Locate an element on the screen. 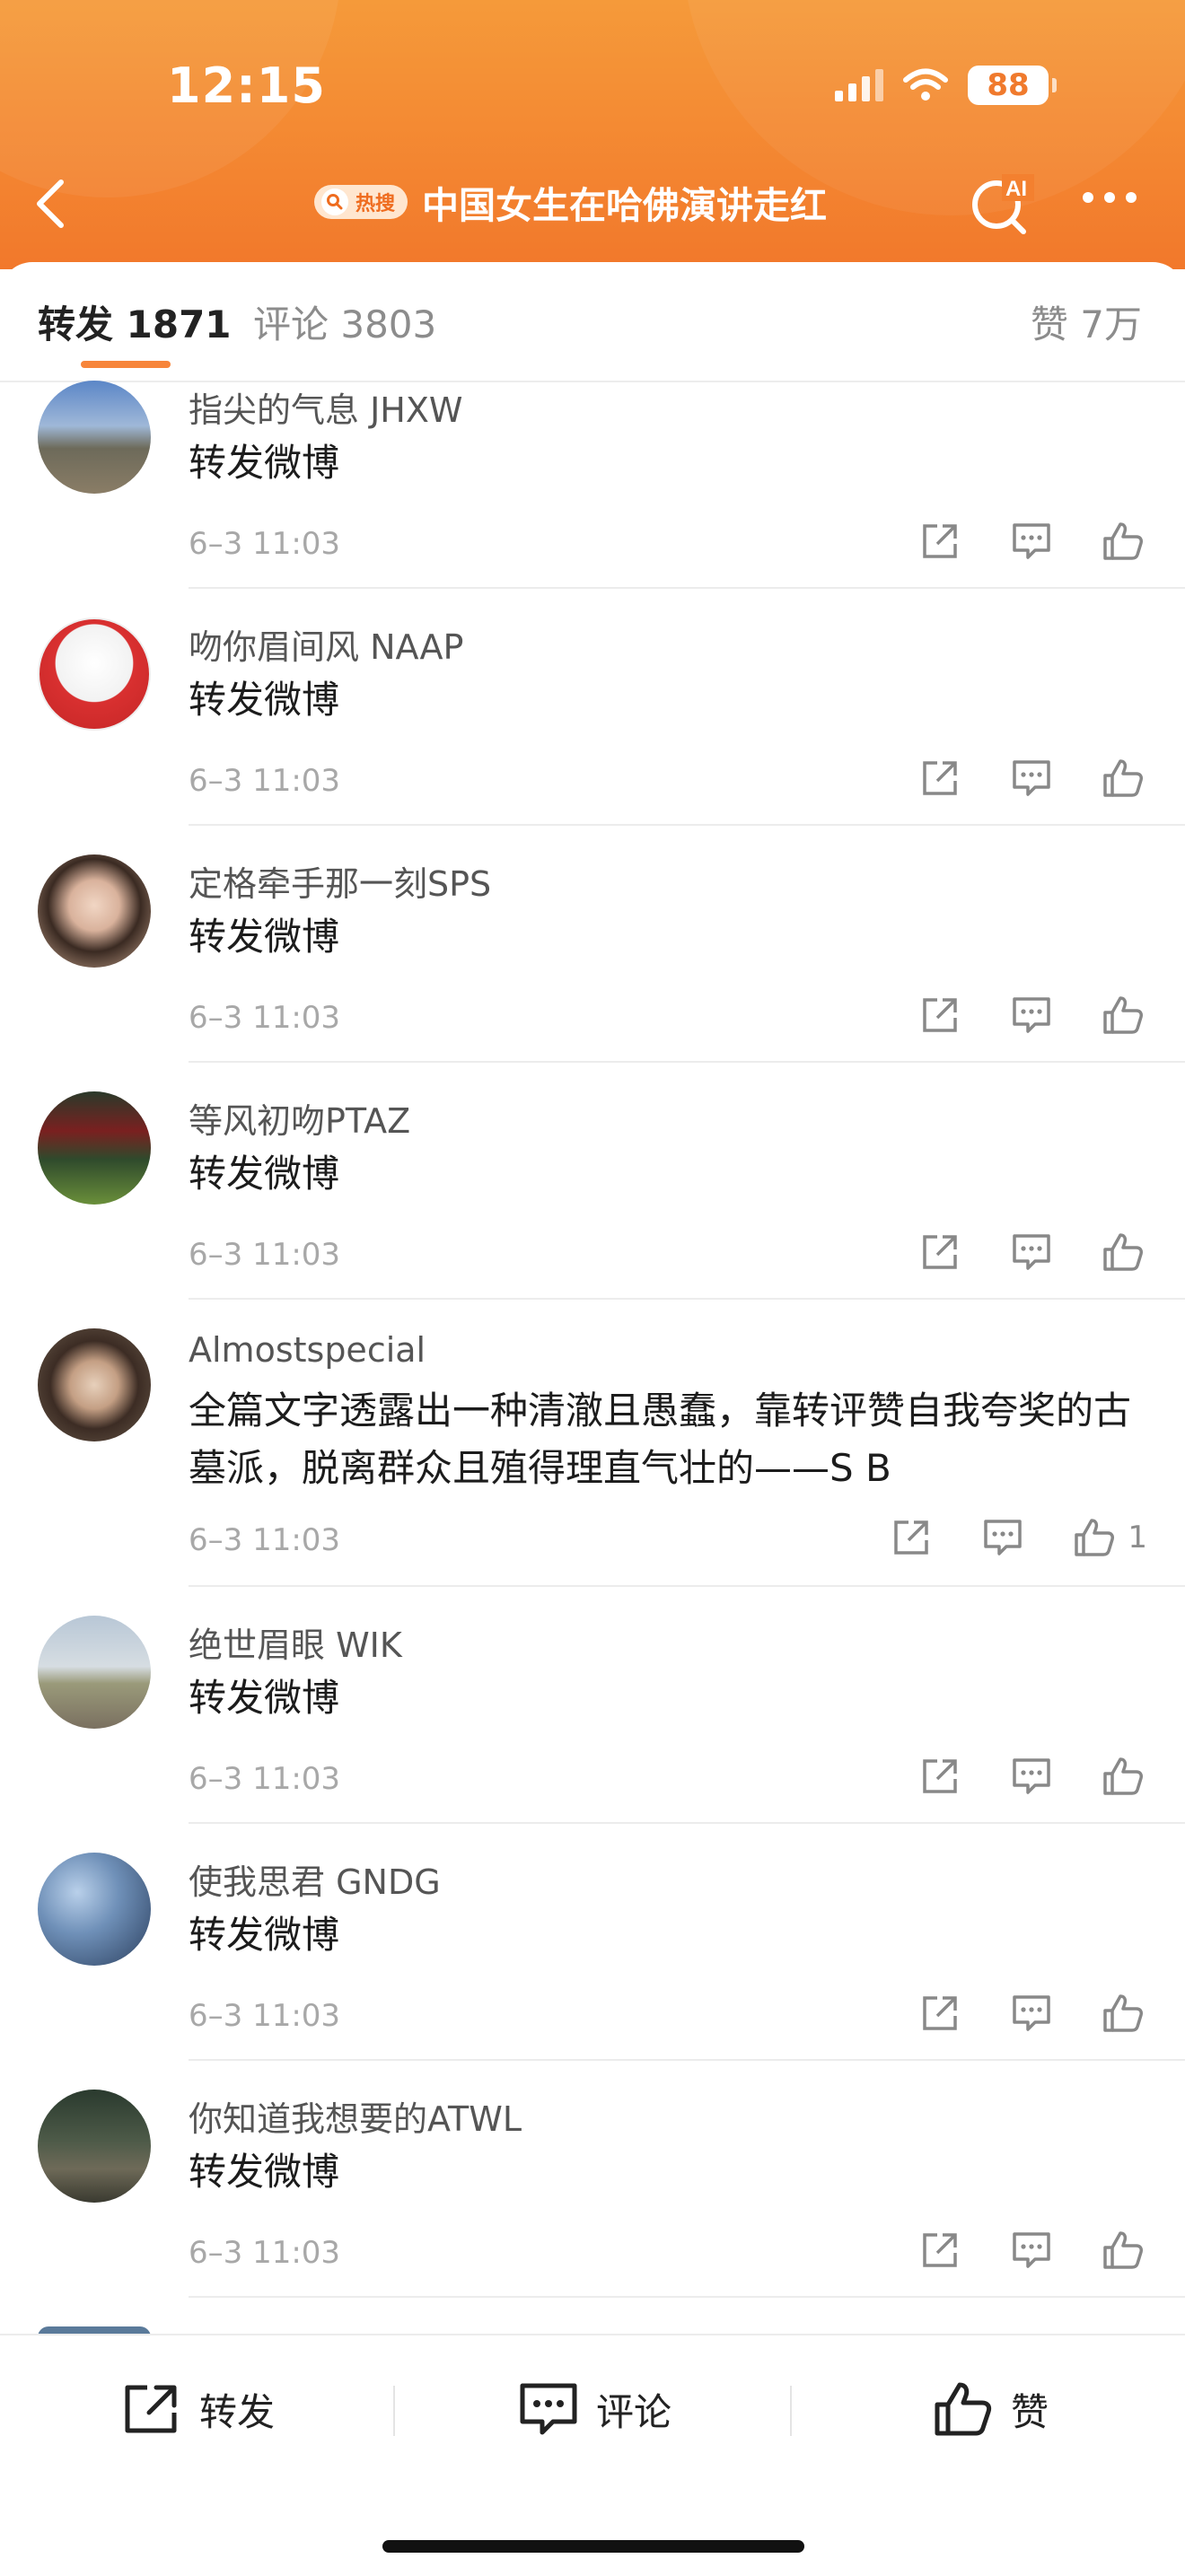 The width and height of the screenshot is (1185, 2576). username: 使我思君 GNDG is located at coordinates (315, 1879).